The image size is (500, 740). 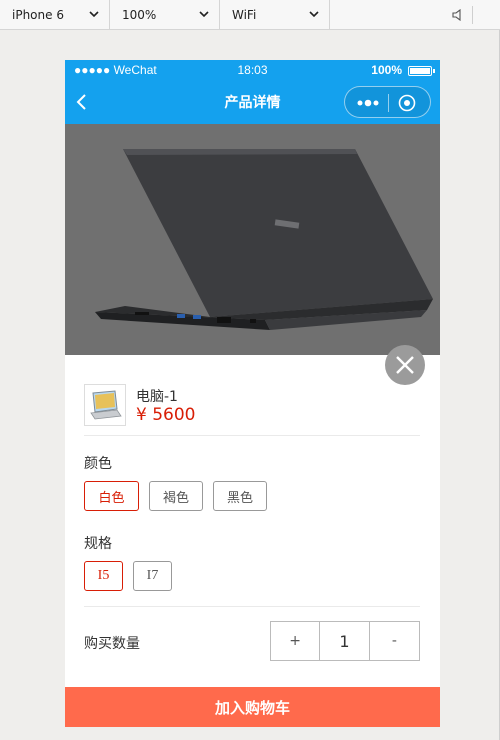 I want to click on nav-bar: 产品详情, so click(x=252, y=102).